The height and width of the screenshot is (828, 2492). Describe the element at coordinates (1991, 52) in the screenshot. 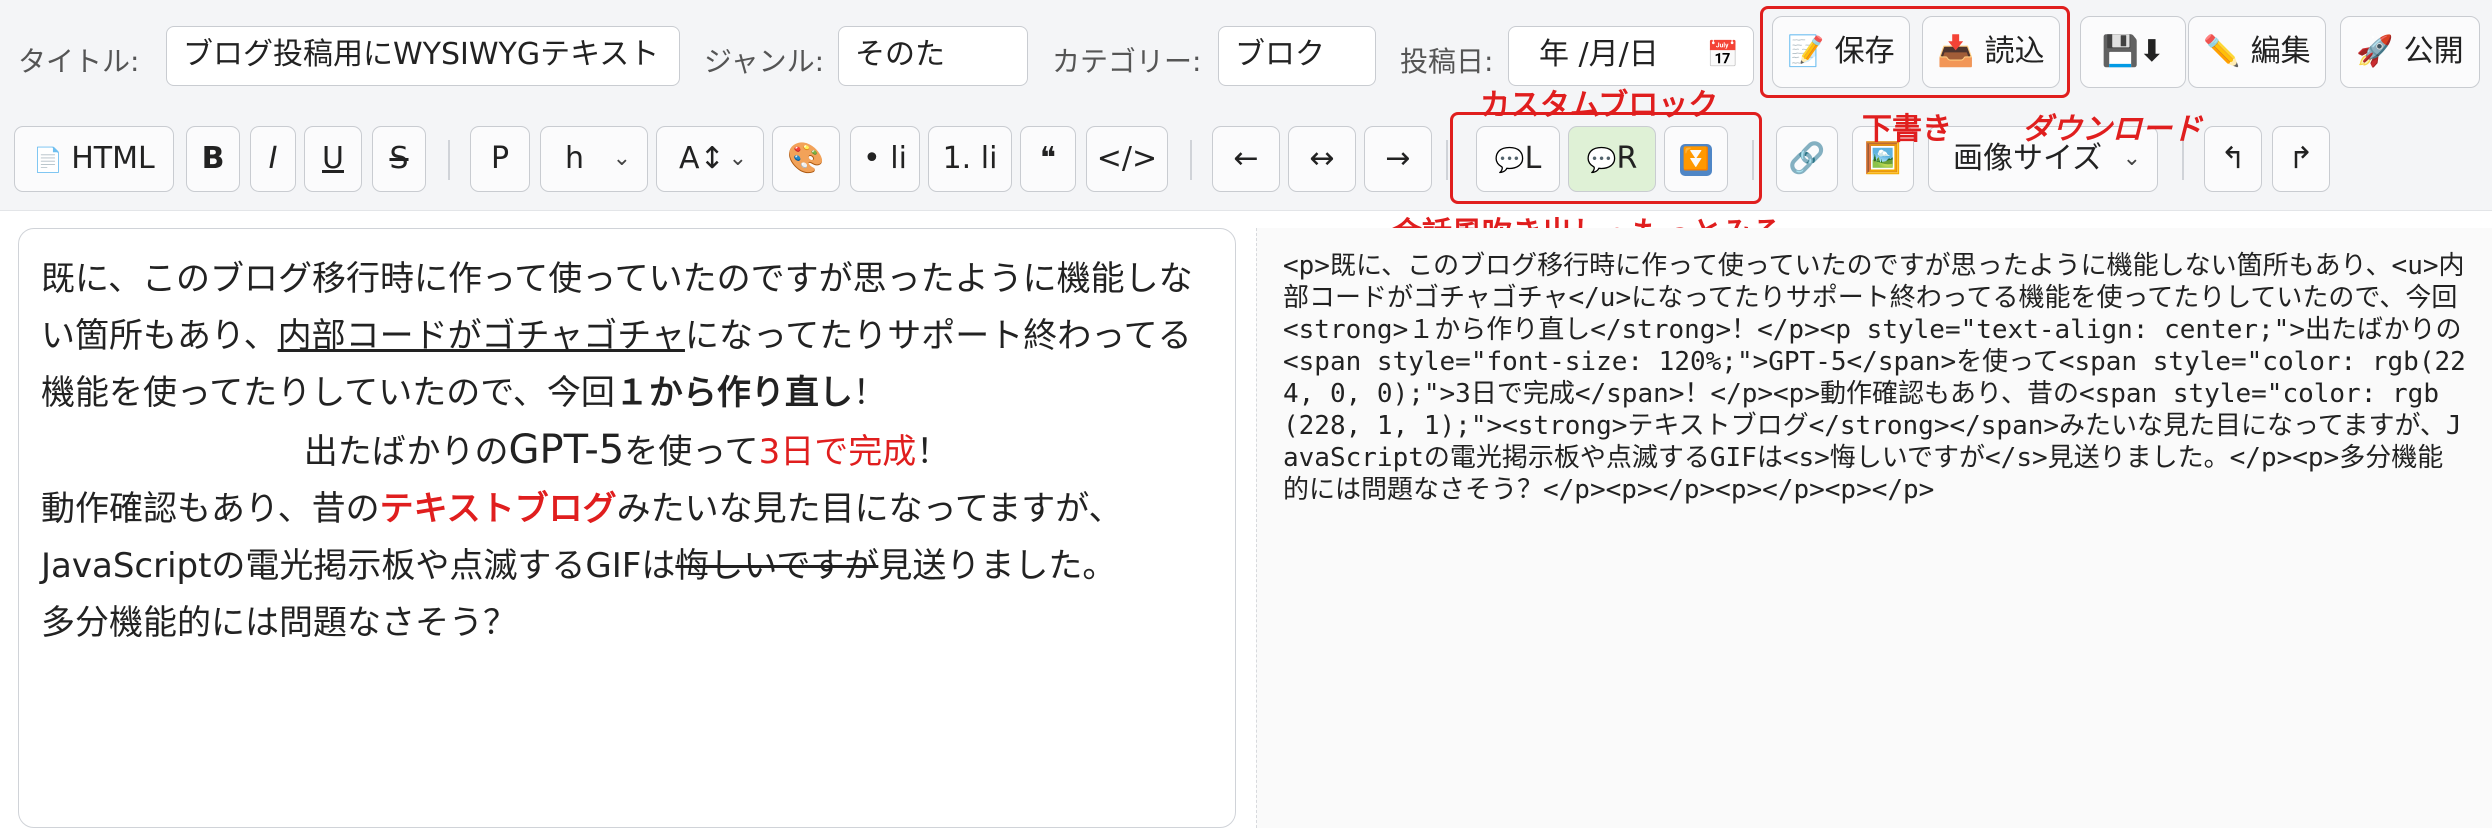

I see `load-button: 📥 読込` at that location.